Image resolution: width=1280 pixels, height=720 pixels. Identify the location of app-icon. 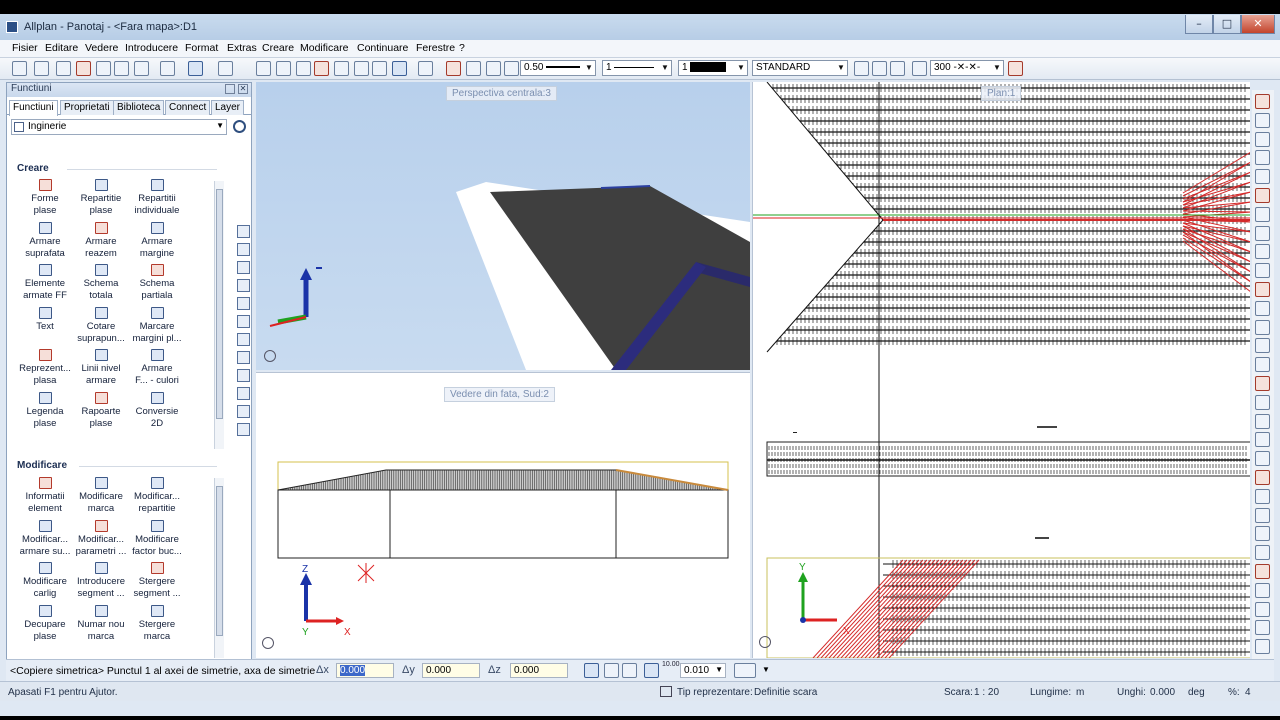
(12, 27).